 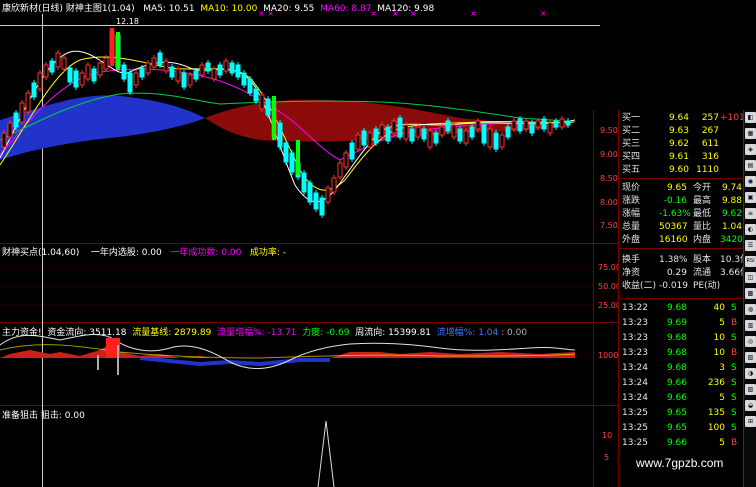 What do you see at coordinates (722, 368) in the screenshot?
I see `tick-volume: 3` at bounding box center [722, 368].